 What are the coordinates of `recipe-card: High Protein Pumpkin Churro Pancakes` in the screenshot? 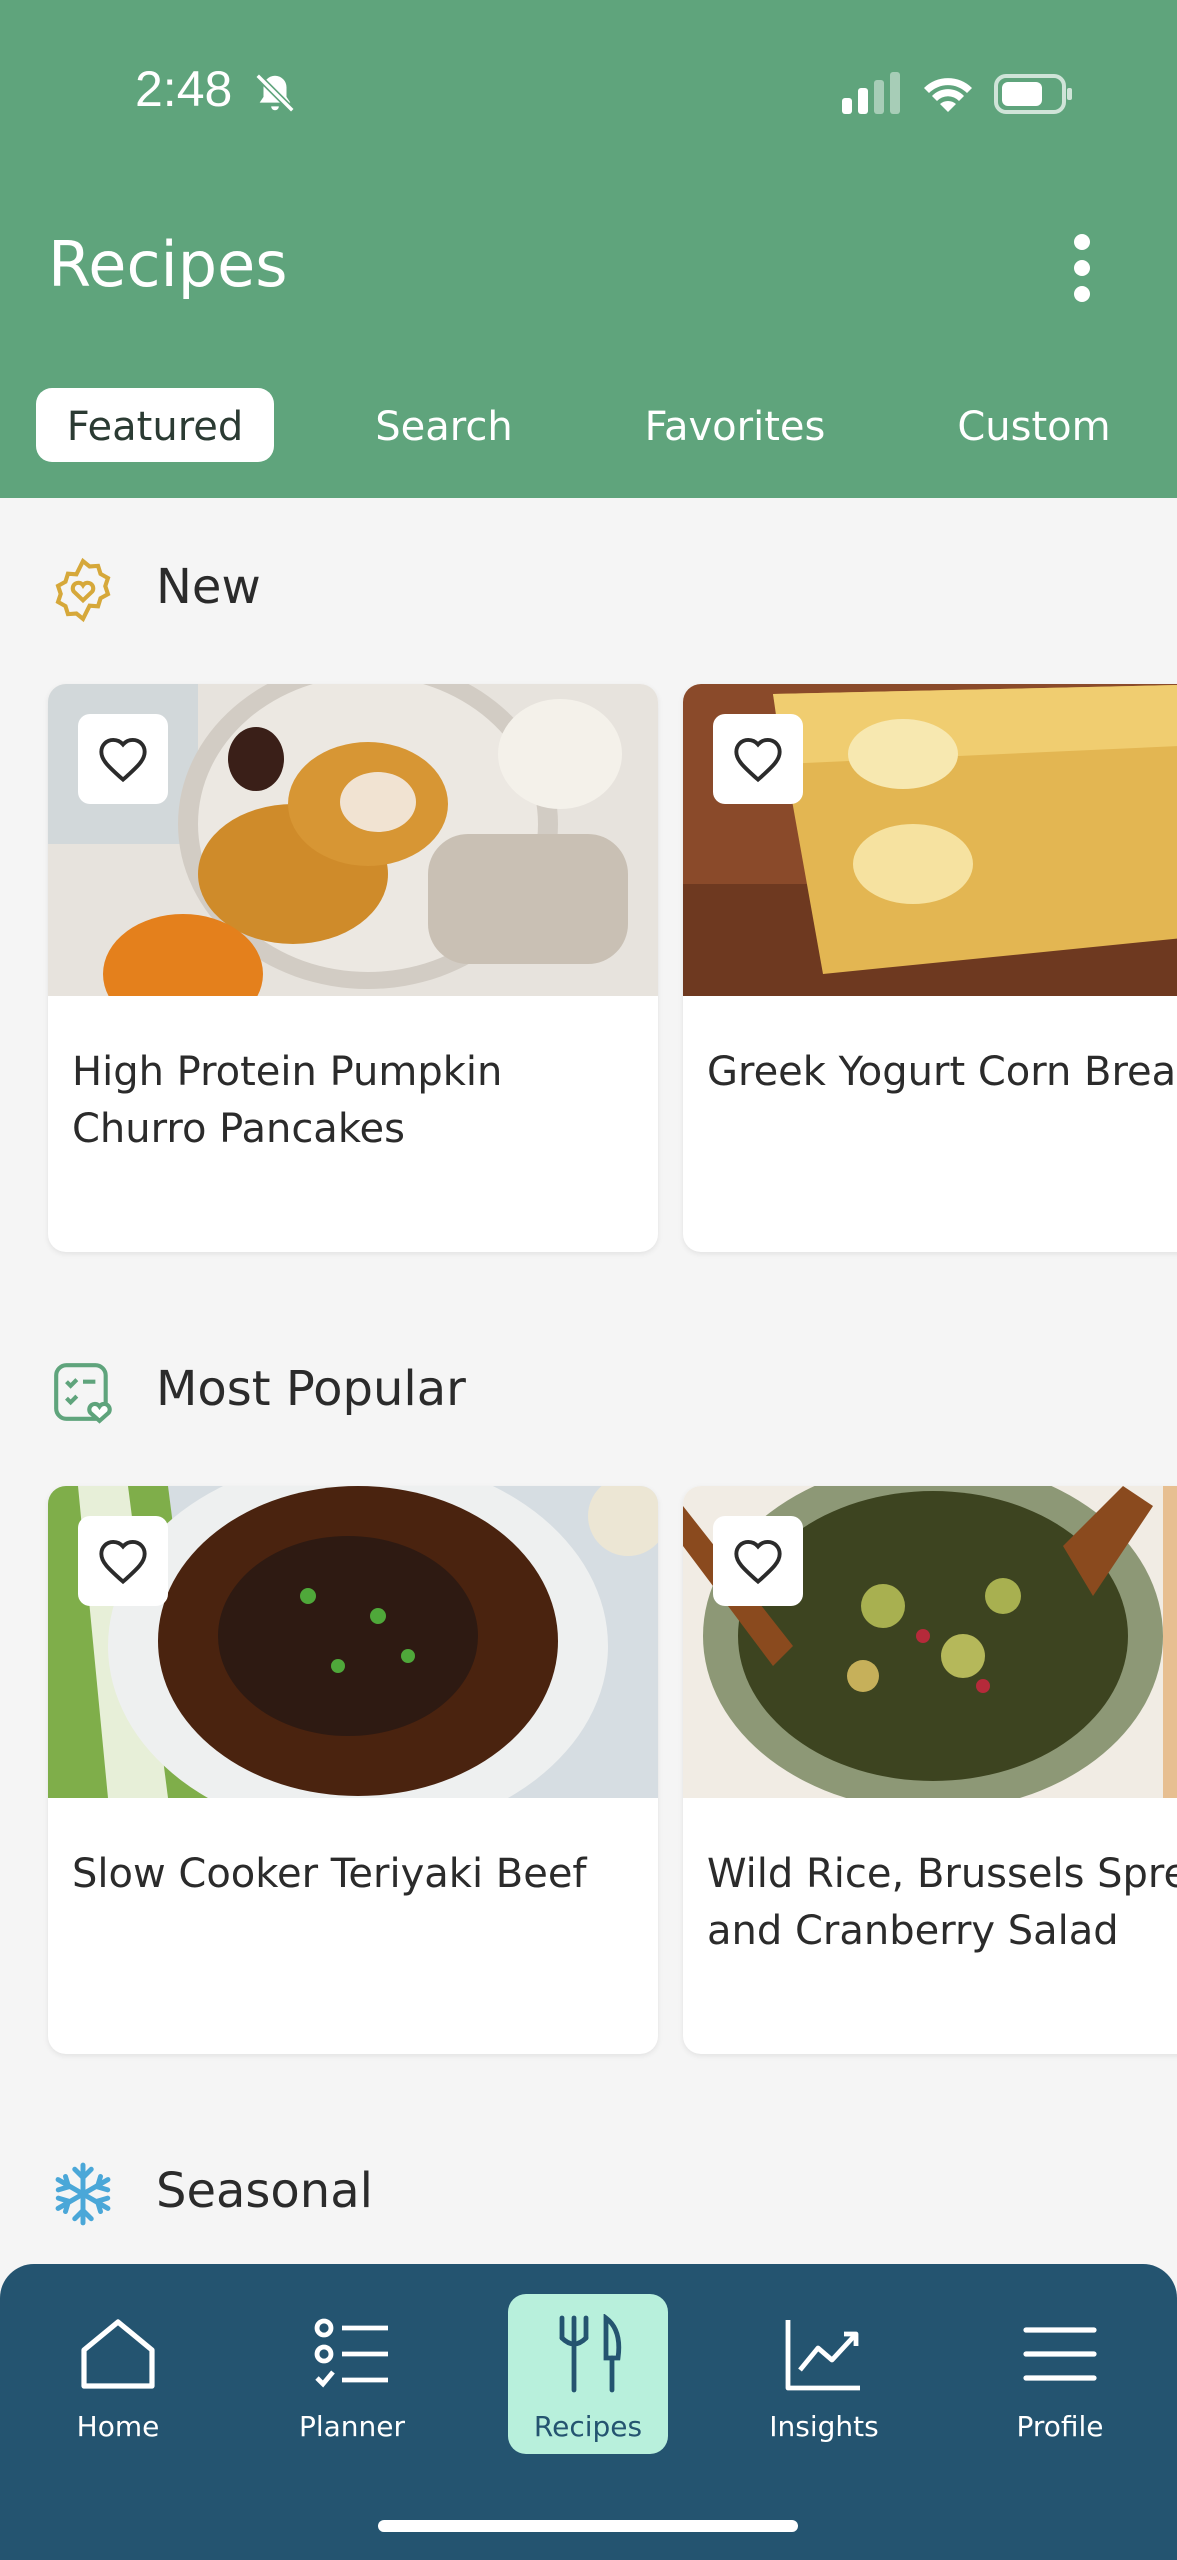 It's located at (353, 968).